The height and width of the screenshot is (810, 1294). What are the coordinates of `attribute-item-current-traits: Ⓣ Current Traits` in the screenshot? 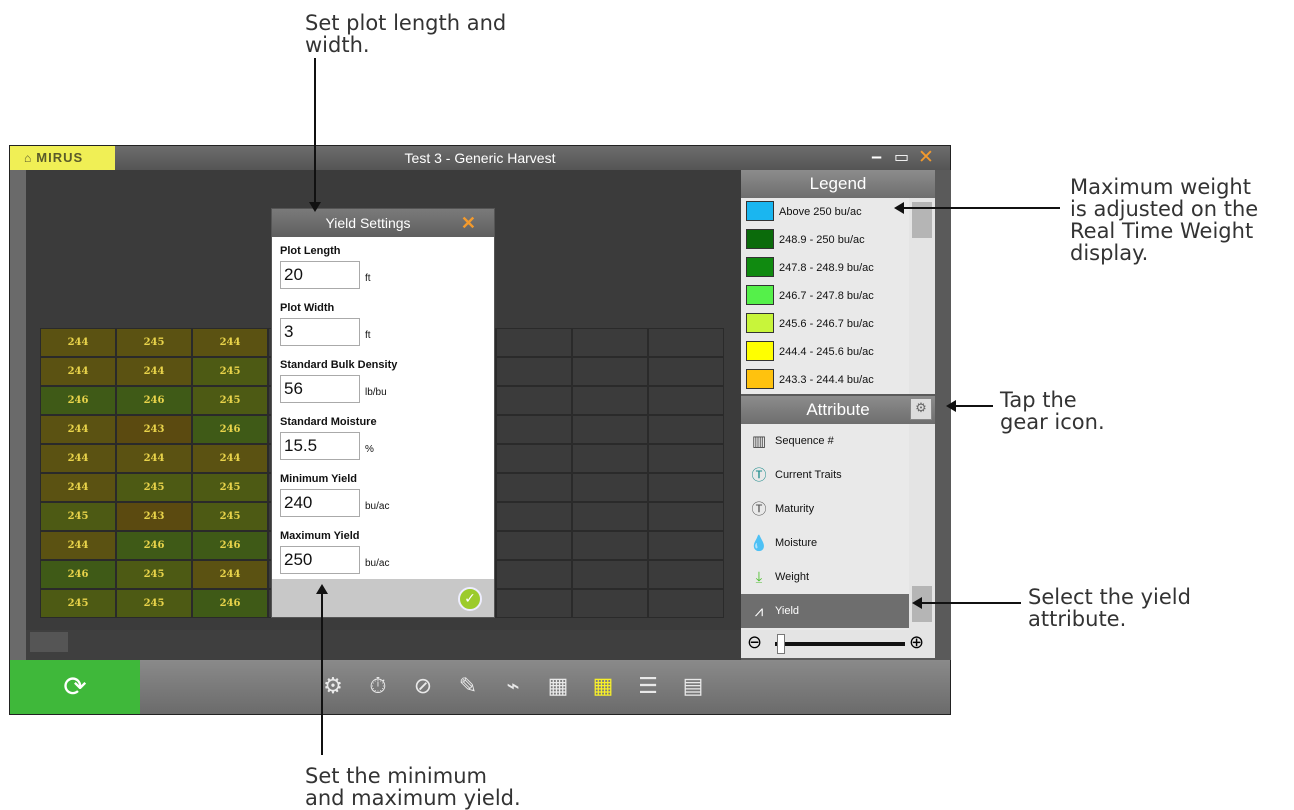 It's located at (825, 475).